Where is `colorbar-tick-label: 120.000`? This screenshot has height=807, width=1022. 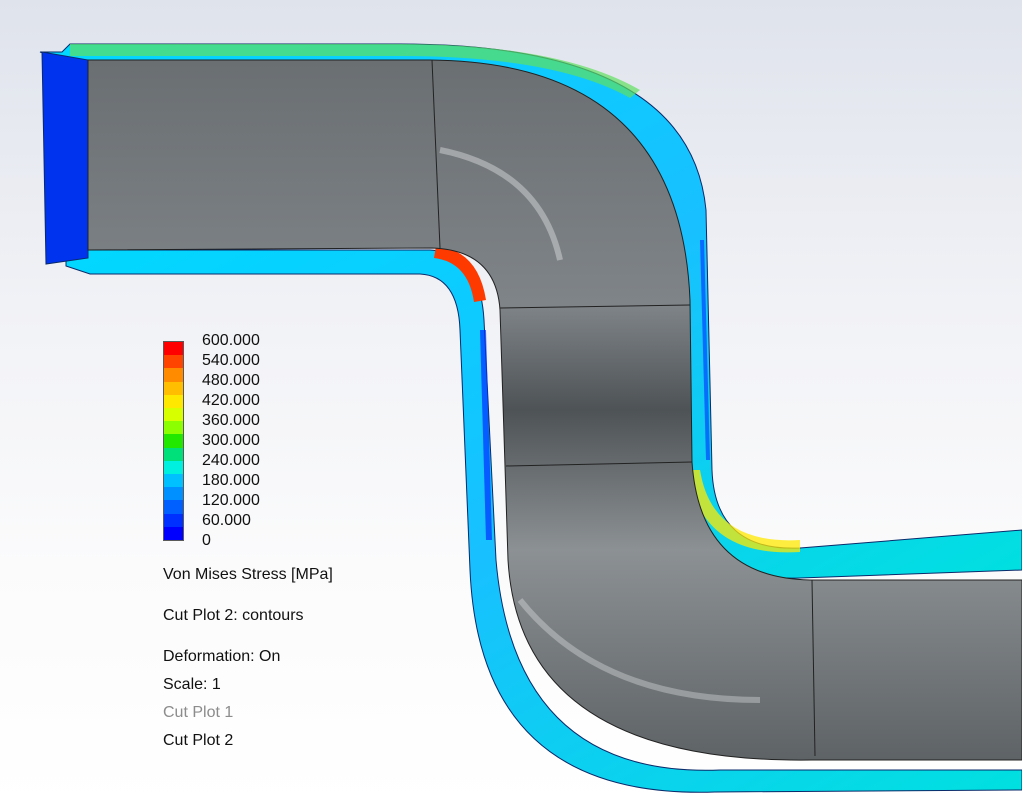
colorbar-tick-label: 120.000 is located at coordinates (231, 500).